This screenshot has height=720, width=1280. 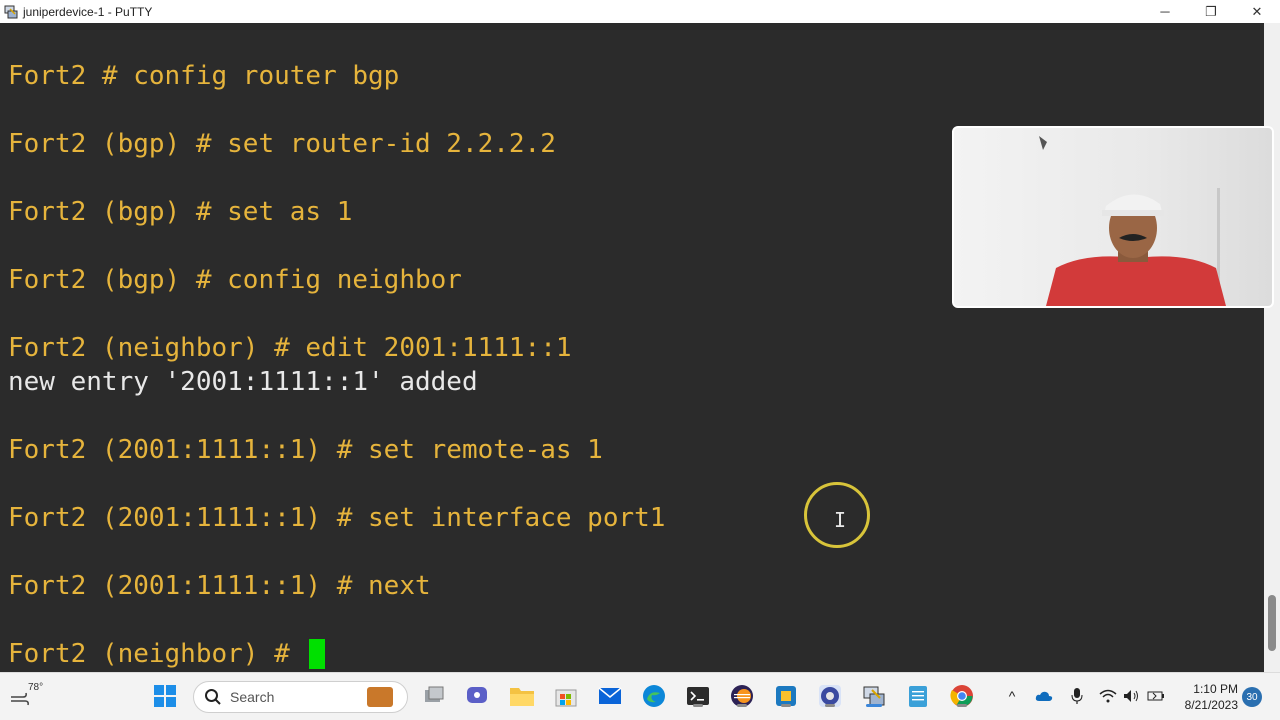 I want to click on scrollbar-thumb, so click(x=1272, y=623).